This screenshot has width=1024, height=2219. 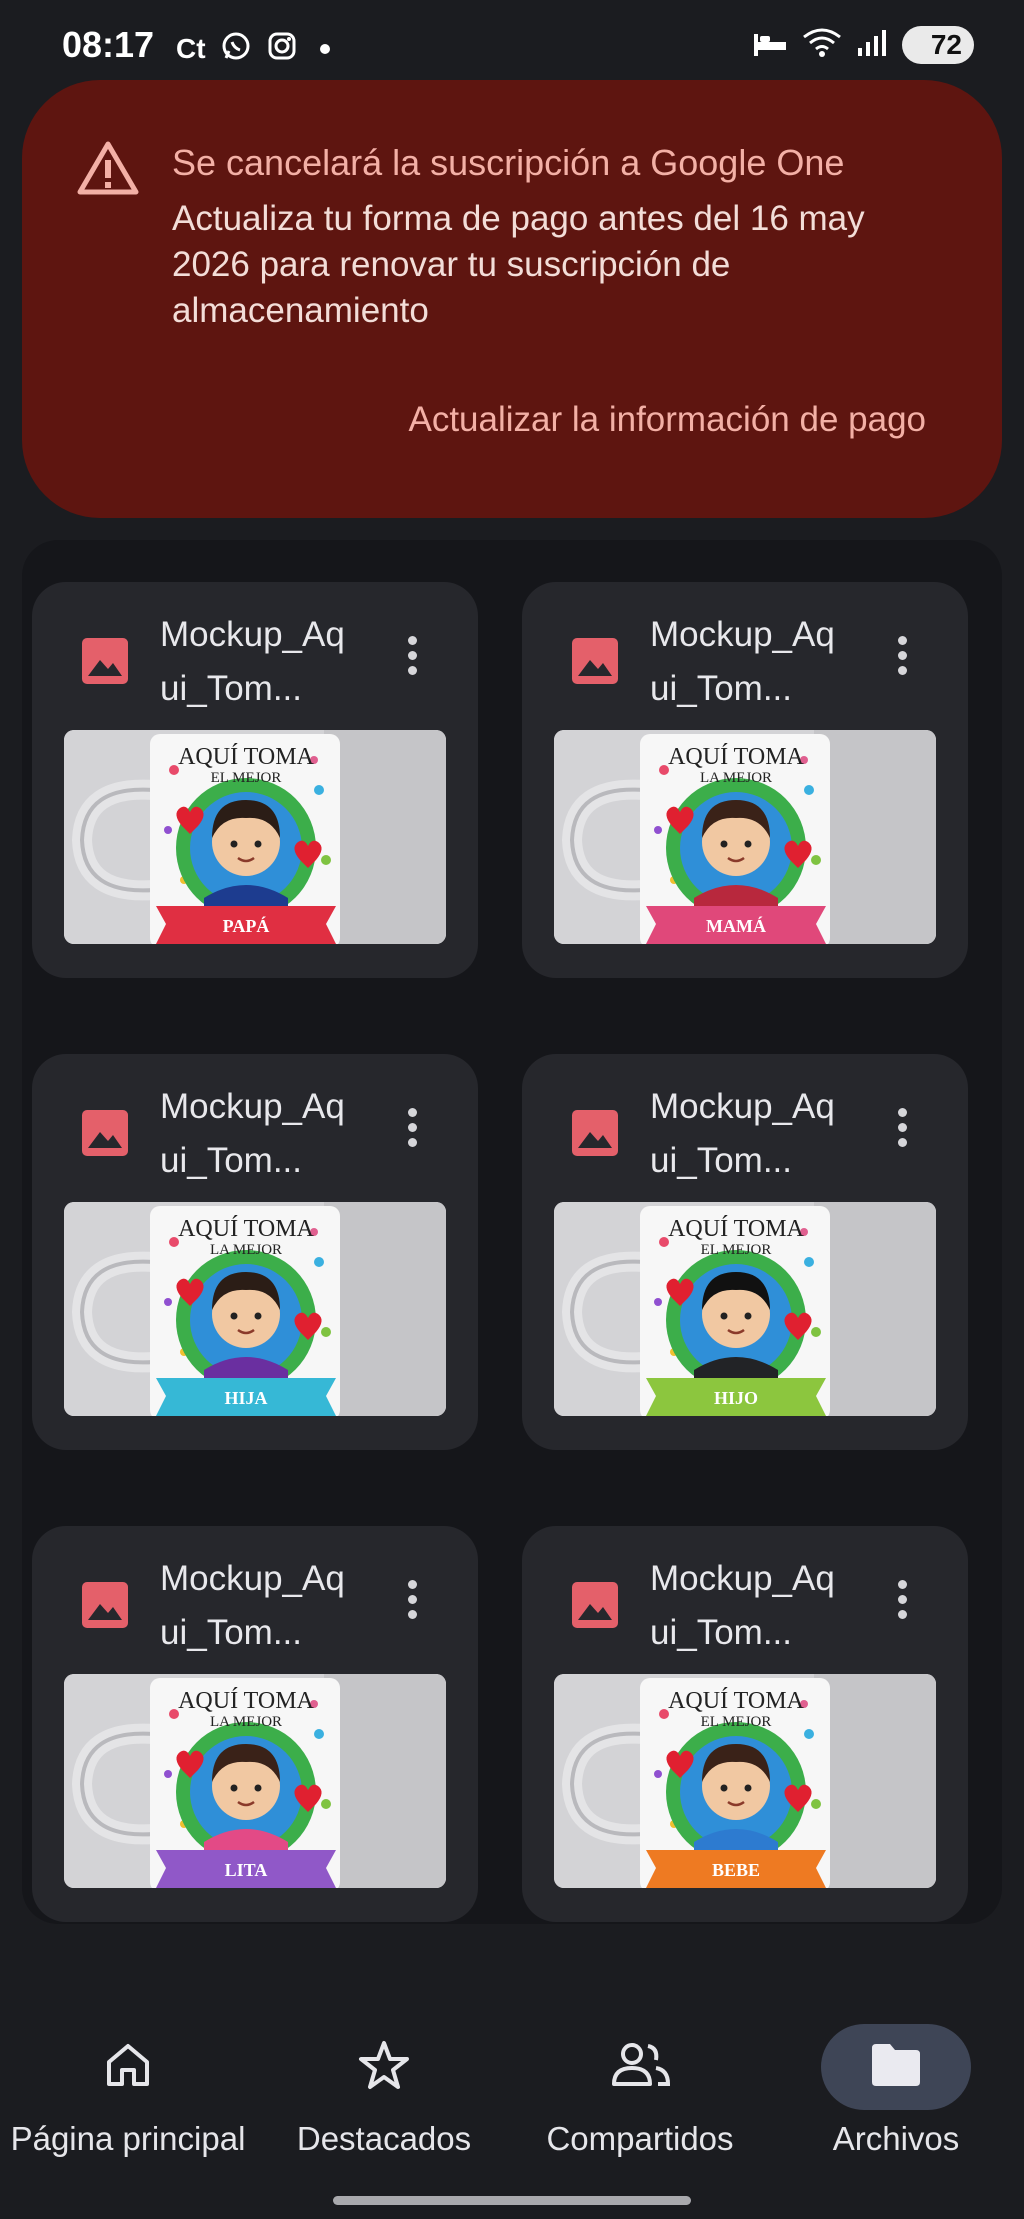 I want to click on star-icon, so click(x=384, y=2067).